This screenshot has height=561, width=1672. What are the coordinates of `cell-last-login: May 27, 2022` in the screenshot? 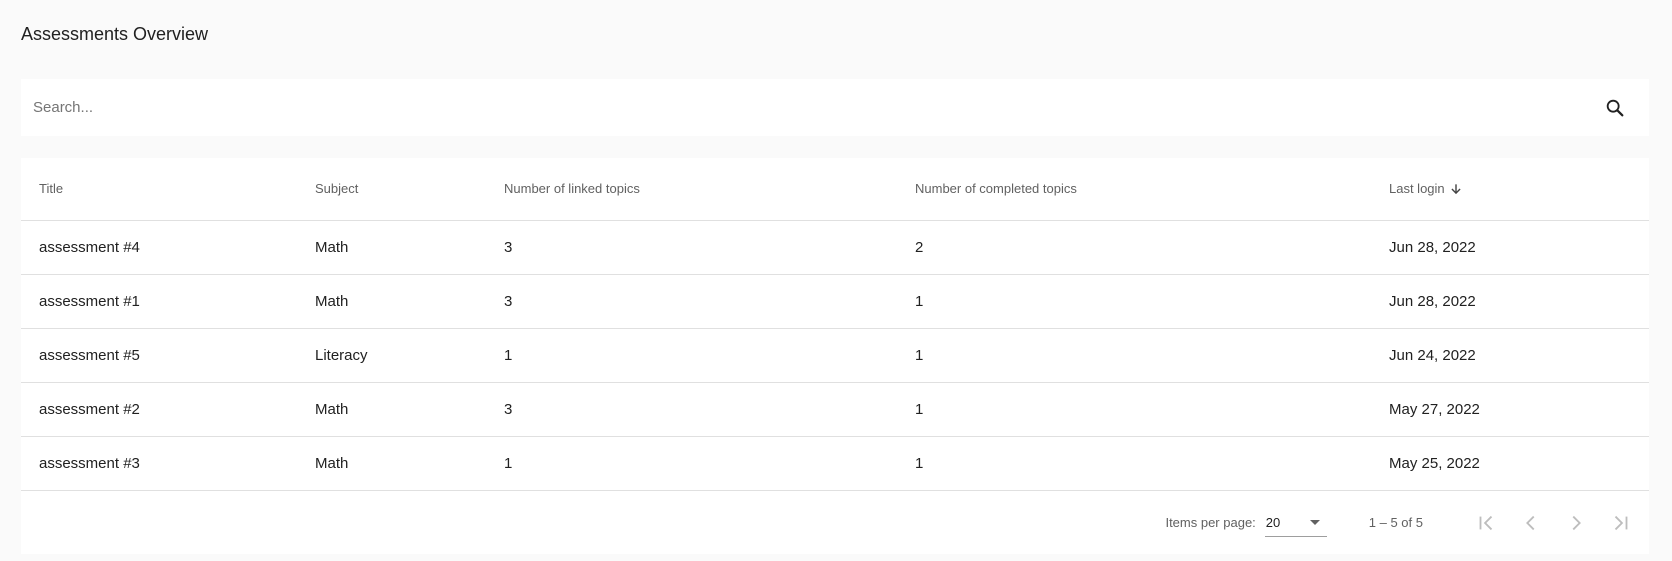 It's located at (1519, 409).